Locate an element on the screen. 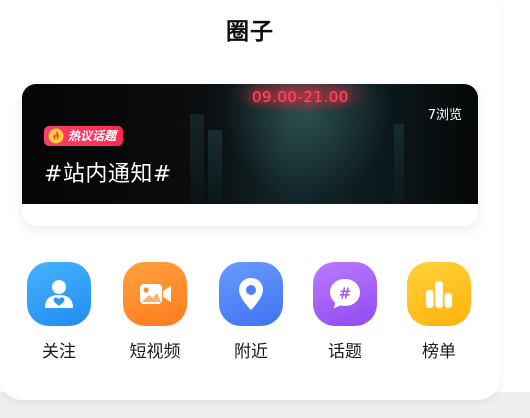 The width and height of the screenshot is (530, 418). shortcut-follow: 关注 is located at coordinates (59, 312).